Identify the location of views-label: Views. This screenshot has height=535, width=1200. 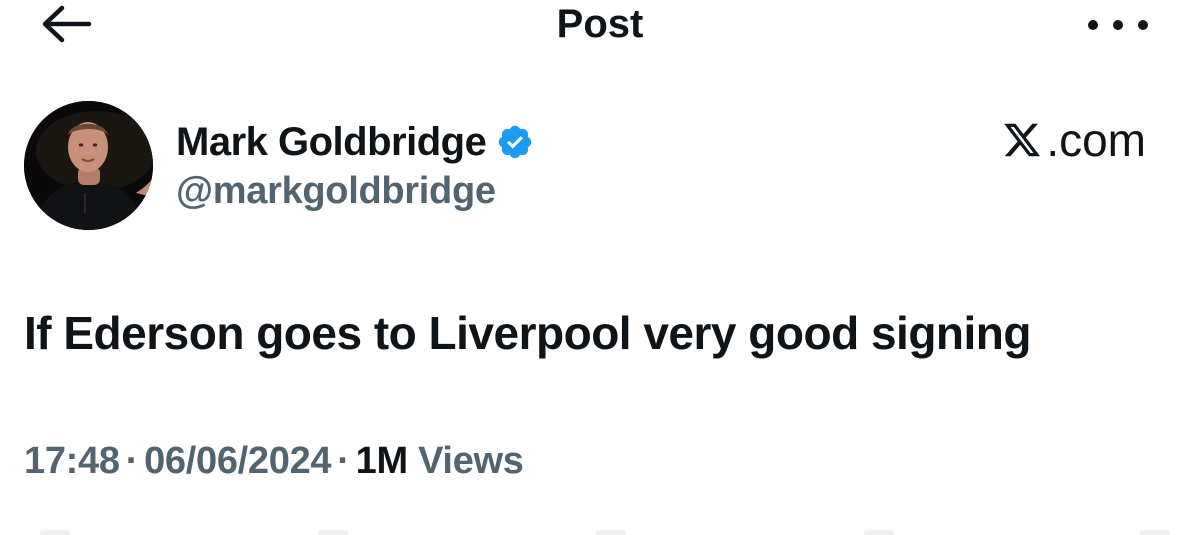
(471, 461).